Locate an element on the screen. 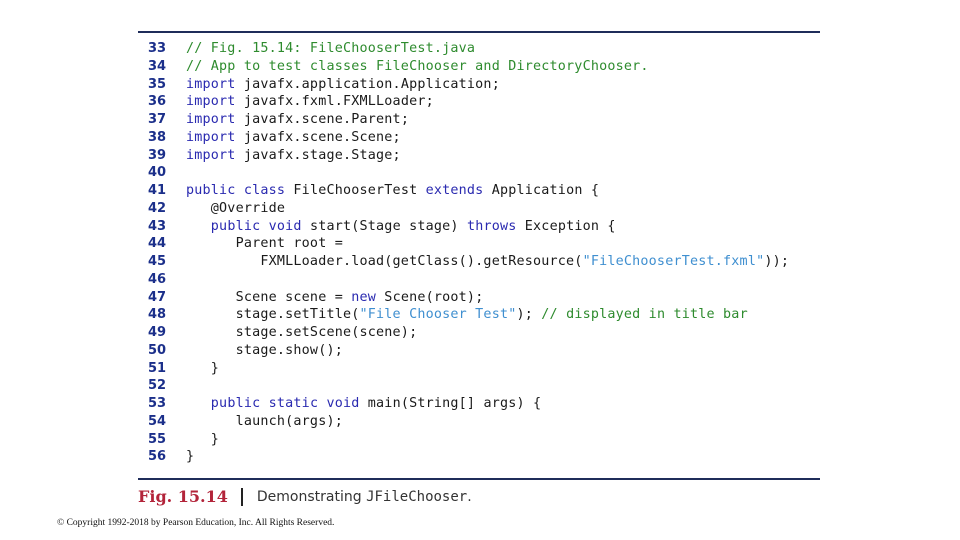 The image size is (960, 540). figure-caption: Fig. 15.14 Demonstrating JFileChooser . is located at coordinates (305, 496).